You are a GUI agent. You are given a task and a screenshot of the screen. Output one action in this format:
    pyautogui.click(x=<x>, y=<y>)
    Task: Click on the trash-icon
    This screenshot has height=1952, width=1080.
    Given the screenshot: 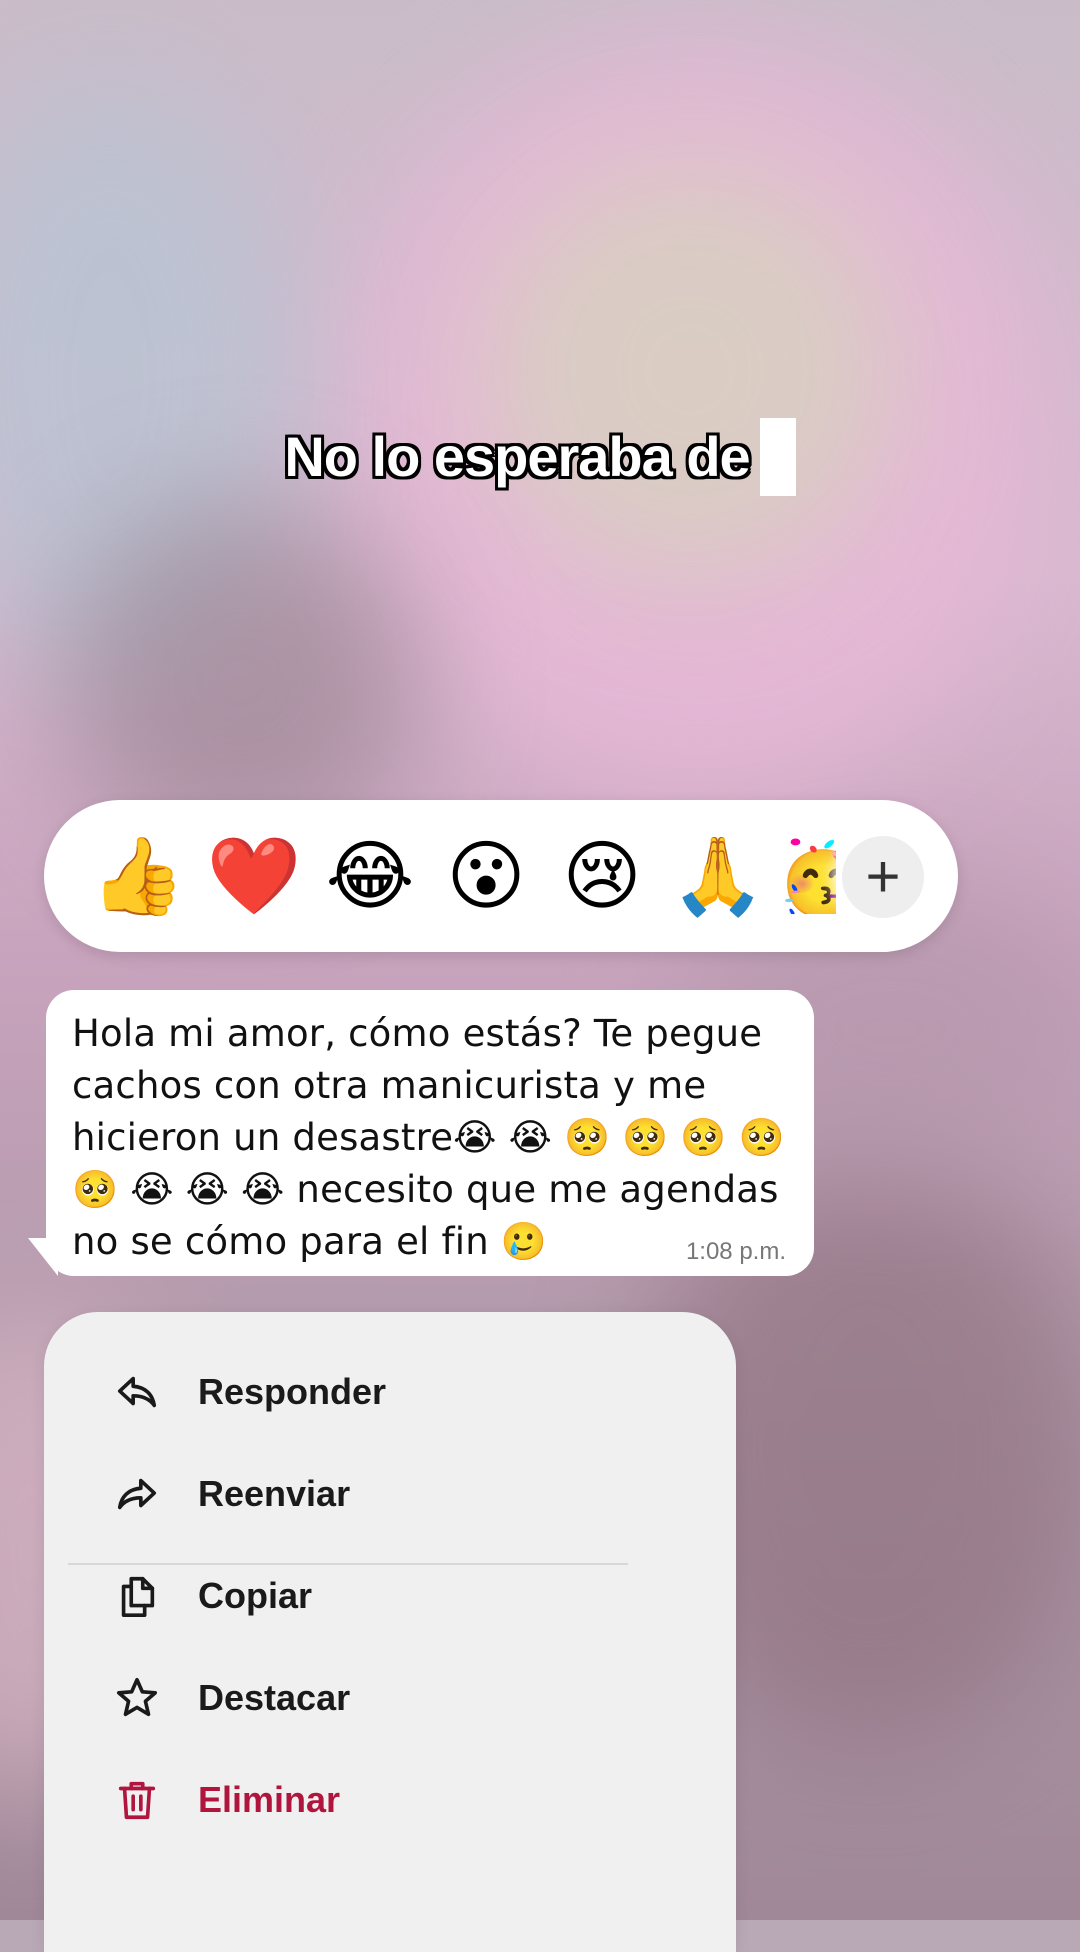 What is the action you would take?
    pyautogui.click(x=137, y=1800)
    